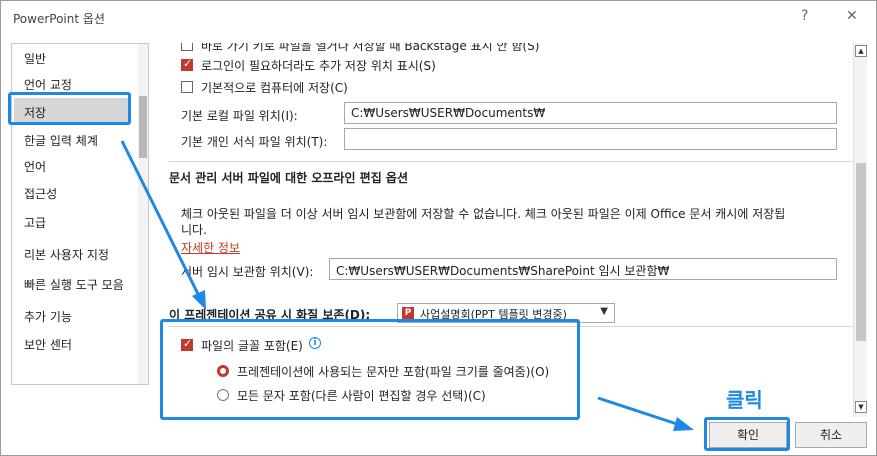 This screenshot has width=877, height=456. Describe the element at coordinates (194, 230) in the screenshot. I see `offline-description-line2: 니다.` at that location.